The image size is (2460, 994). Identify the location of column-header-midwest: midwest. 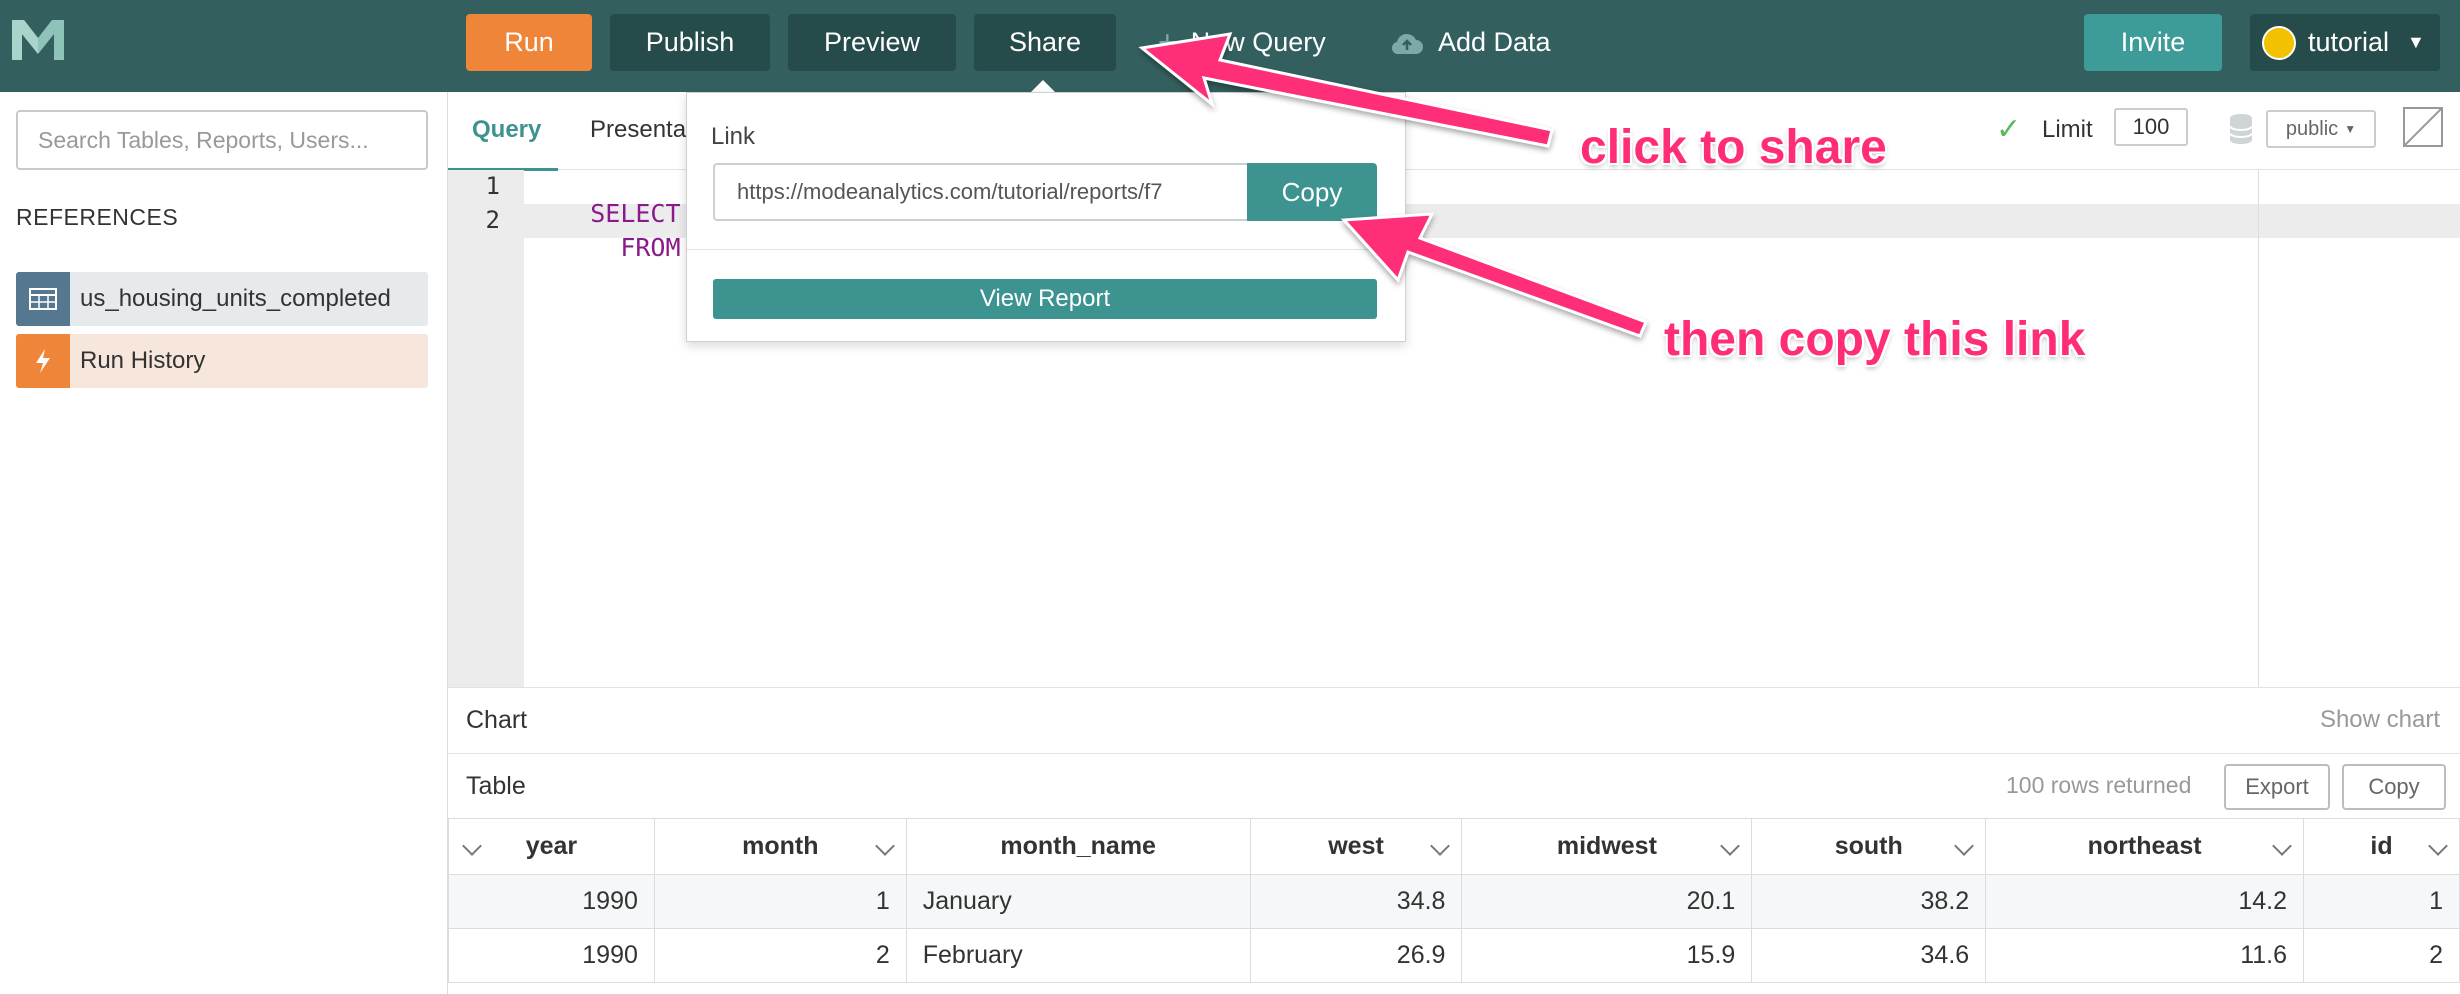
(1607, 846).